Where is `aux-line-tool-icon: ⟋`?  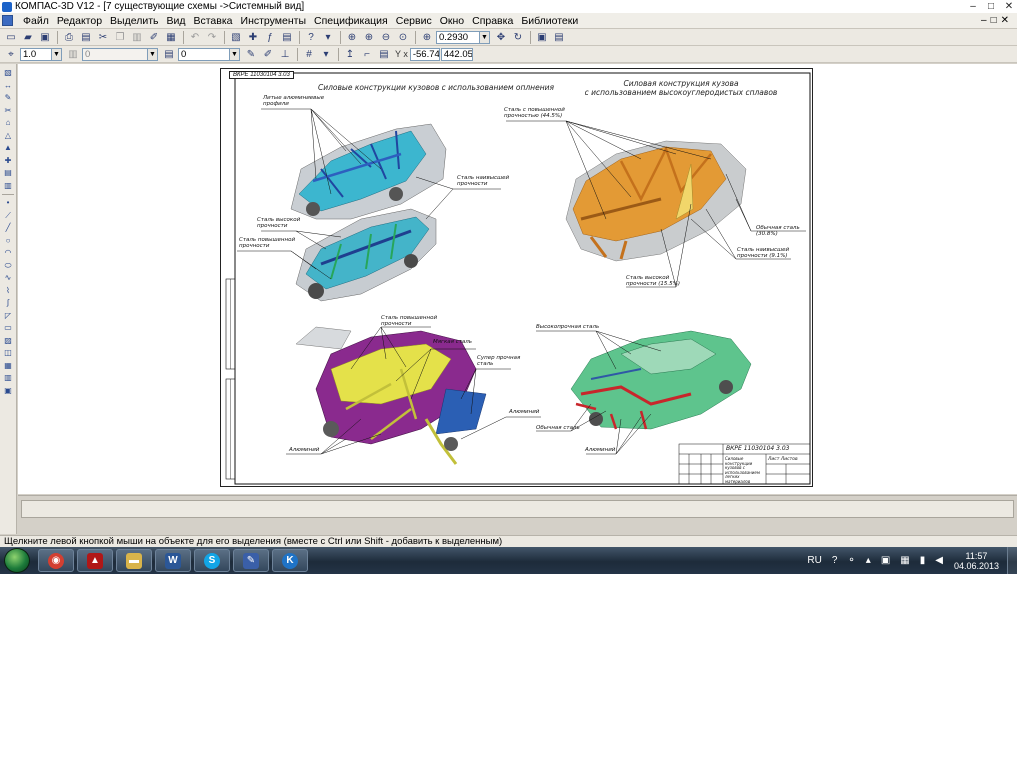
aux-line-tool-icon: ⟋ is located at coordinates (8, 215).